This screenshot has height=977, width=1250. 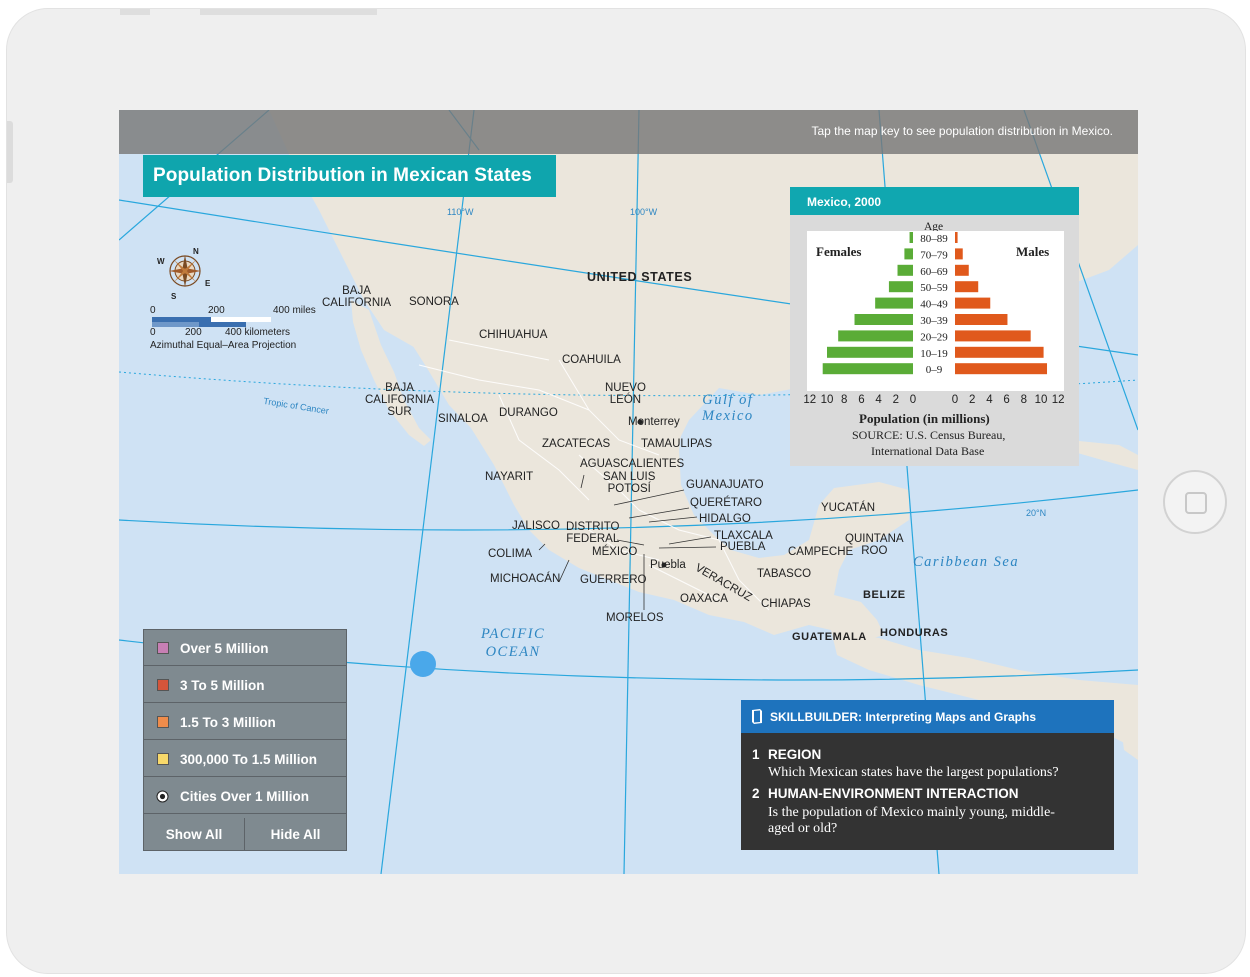 What do you see at coordinates (1195, 502) in the screenshot?
I see `home-button` at bounding box center [1195, 502].